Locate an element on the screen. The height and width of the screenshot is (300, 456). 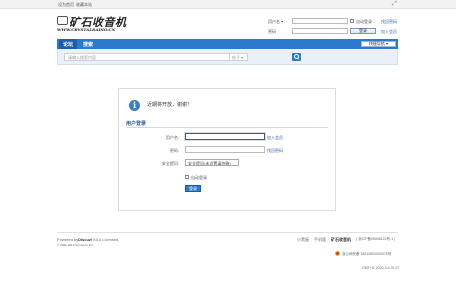
login-button: 登录 is located at coordinates (193, 188).